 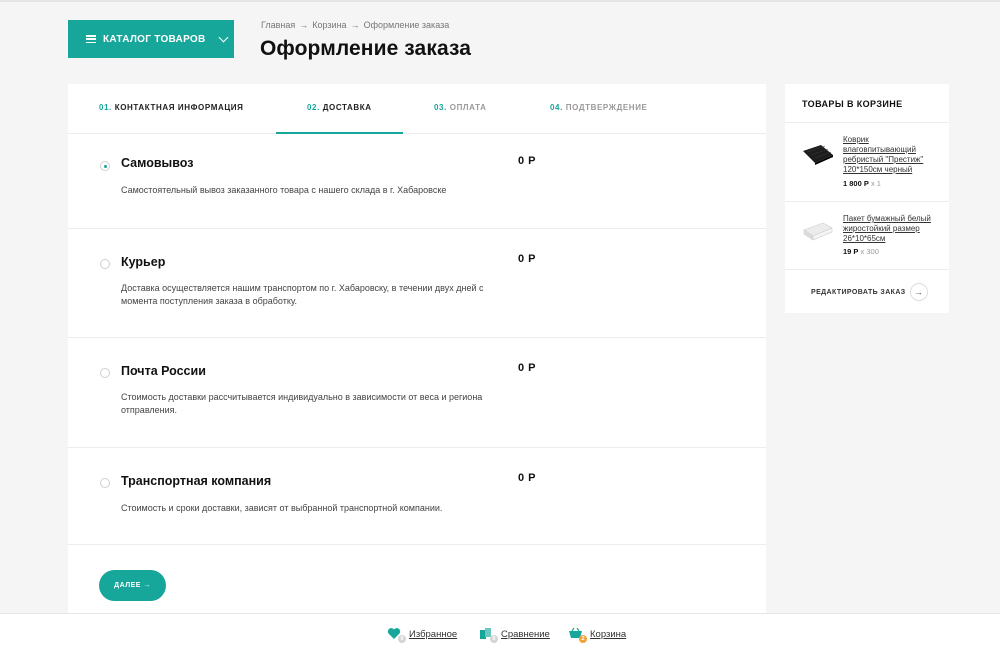 I want to click on step-payment: 03. ОПЛАТА, so click(x=460, y=107).